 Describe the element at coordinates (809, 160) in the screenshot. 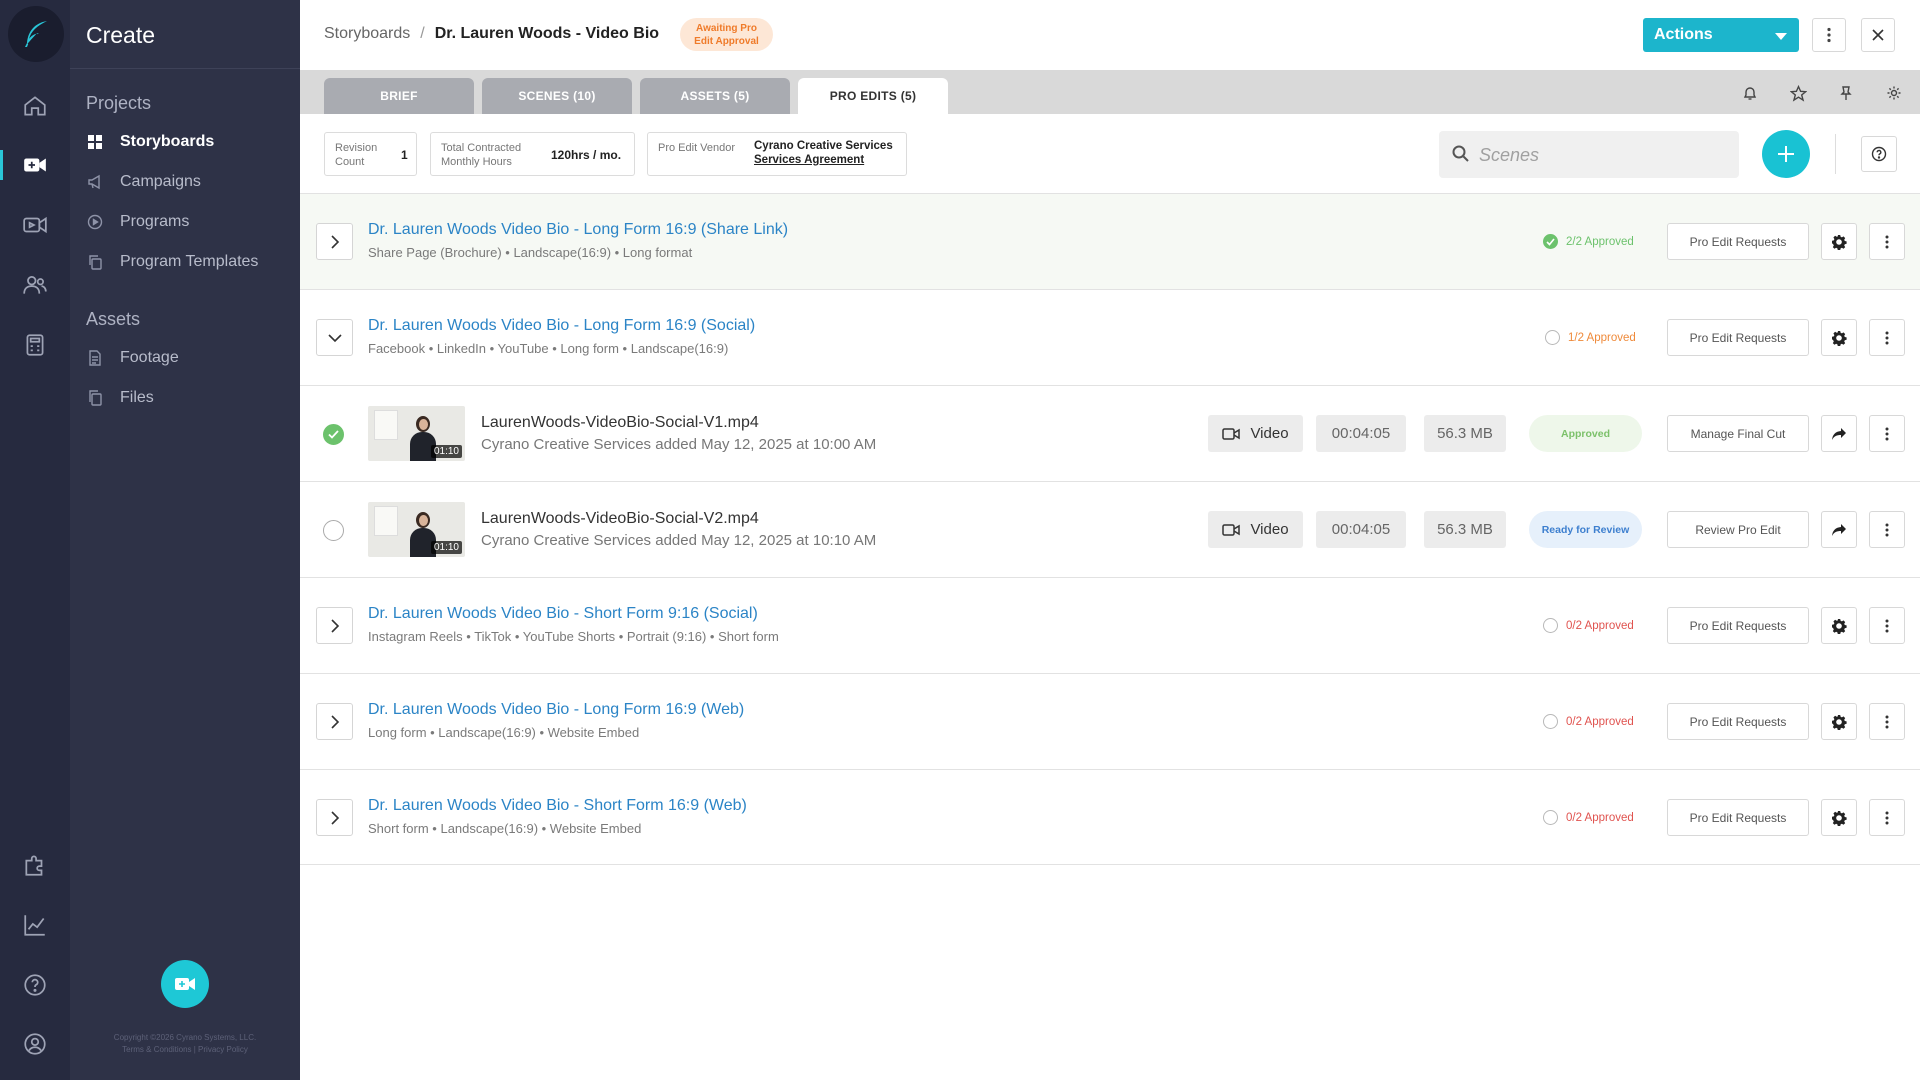

I see `services-agreement-link: Services Agreement` at that location.